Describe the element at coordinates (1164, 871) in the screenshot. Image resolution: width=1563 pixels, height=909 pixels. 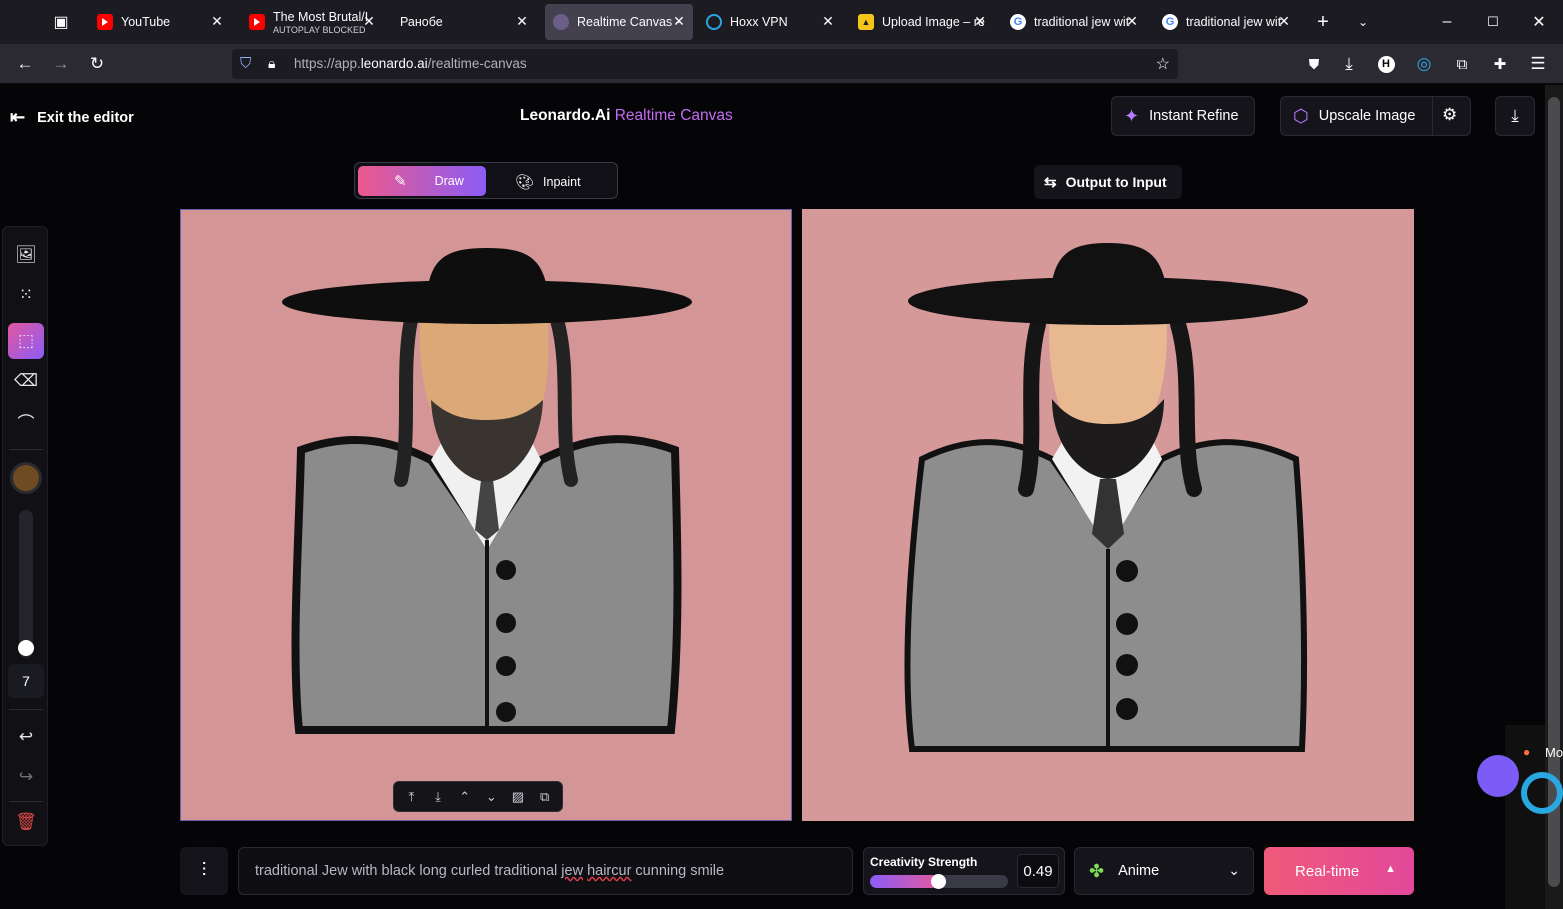
I see `style-dropdown: ✤ Anime ⌄` at that location.